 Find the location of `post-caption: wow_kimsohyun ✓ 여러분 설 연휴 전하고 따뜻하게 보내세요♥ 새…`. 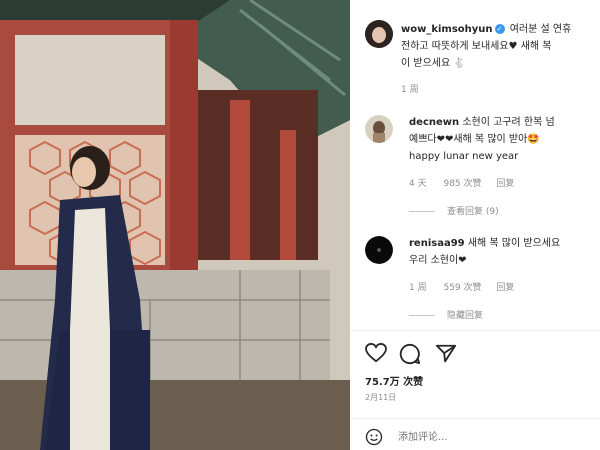

post-caption: wow_kimsohyun ✓ 여러분 설 연휴 전하고 따뜻하게 보내세요♥ 새… is located at coordinates (498, 46).